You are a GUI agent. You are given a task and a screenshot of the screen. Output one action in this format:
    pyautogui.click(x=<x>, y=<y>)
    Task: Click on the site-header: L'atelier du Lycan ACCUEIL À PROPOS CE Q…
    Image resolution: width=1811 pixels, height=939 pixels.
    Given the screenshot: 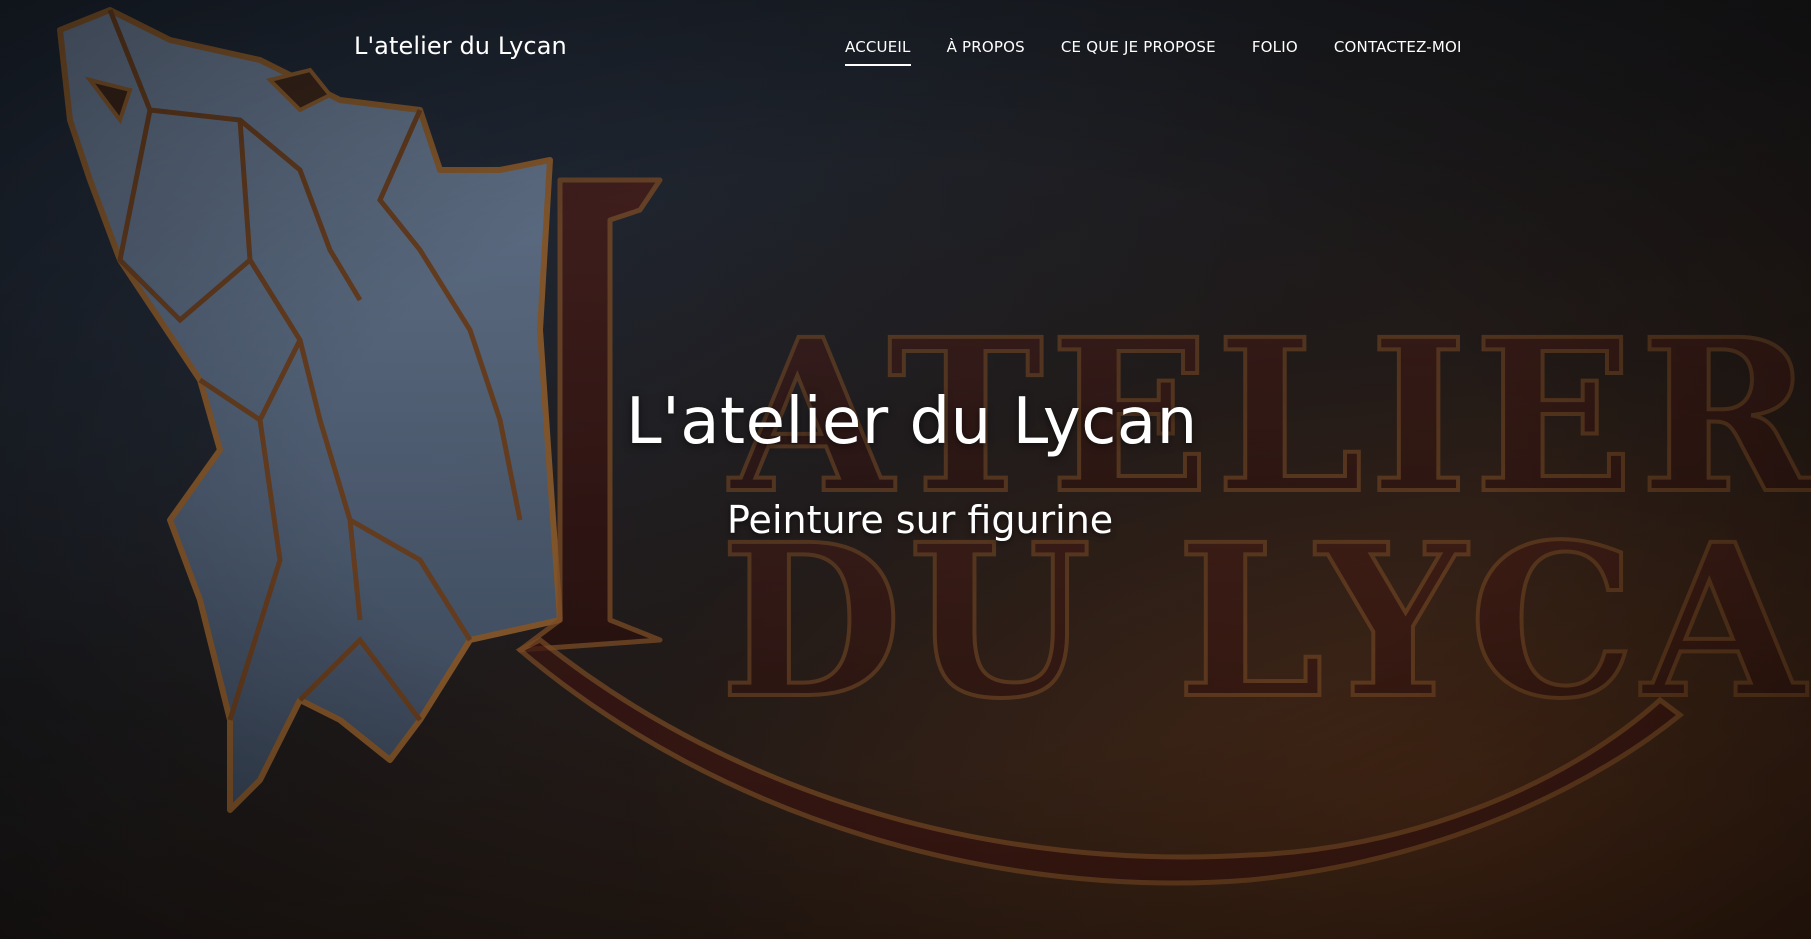 What is the action you would take?
    pyautogui.click(x=905, y=48)
    